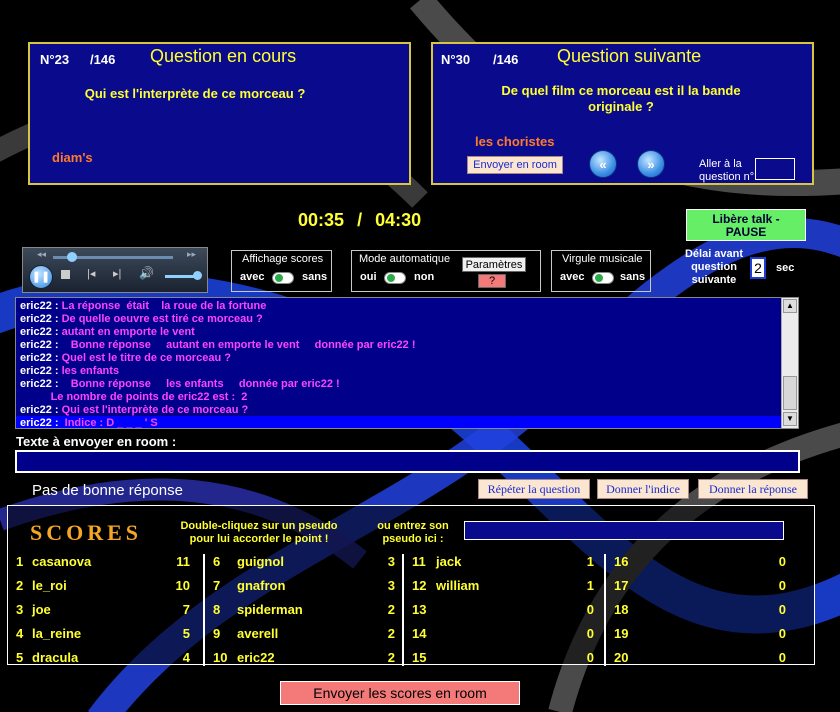  I want to click on score-name: spiderman, so click(270, 609).